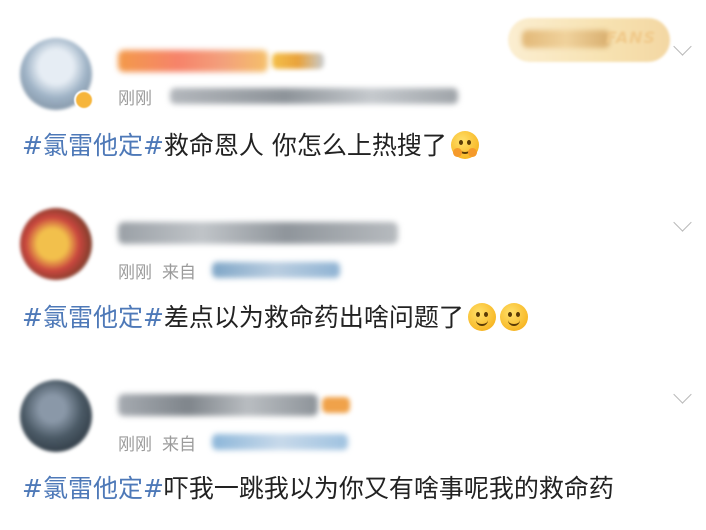  I want to click on fans-badge: FANS, so click(589, 40).